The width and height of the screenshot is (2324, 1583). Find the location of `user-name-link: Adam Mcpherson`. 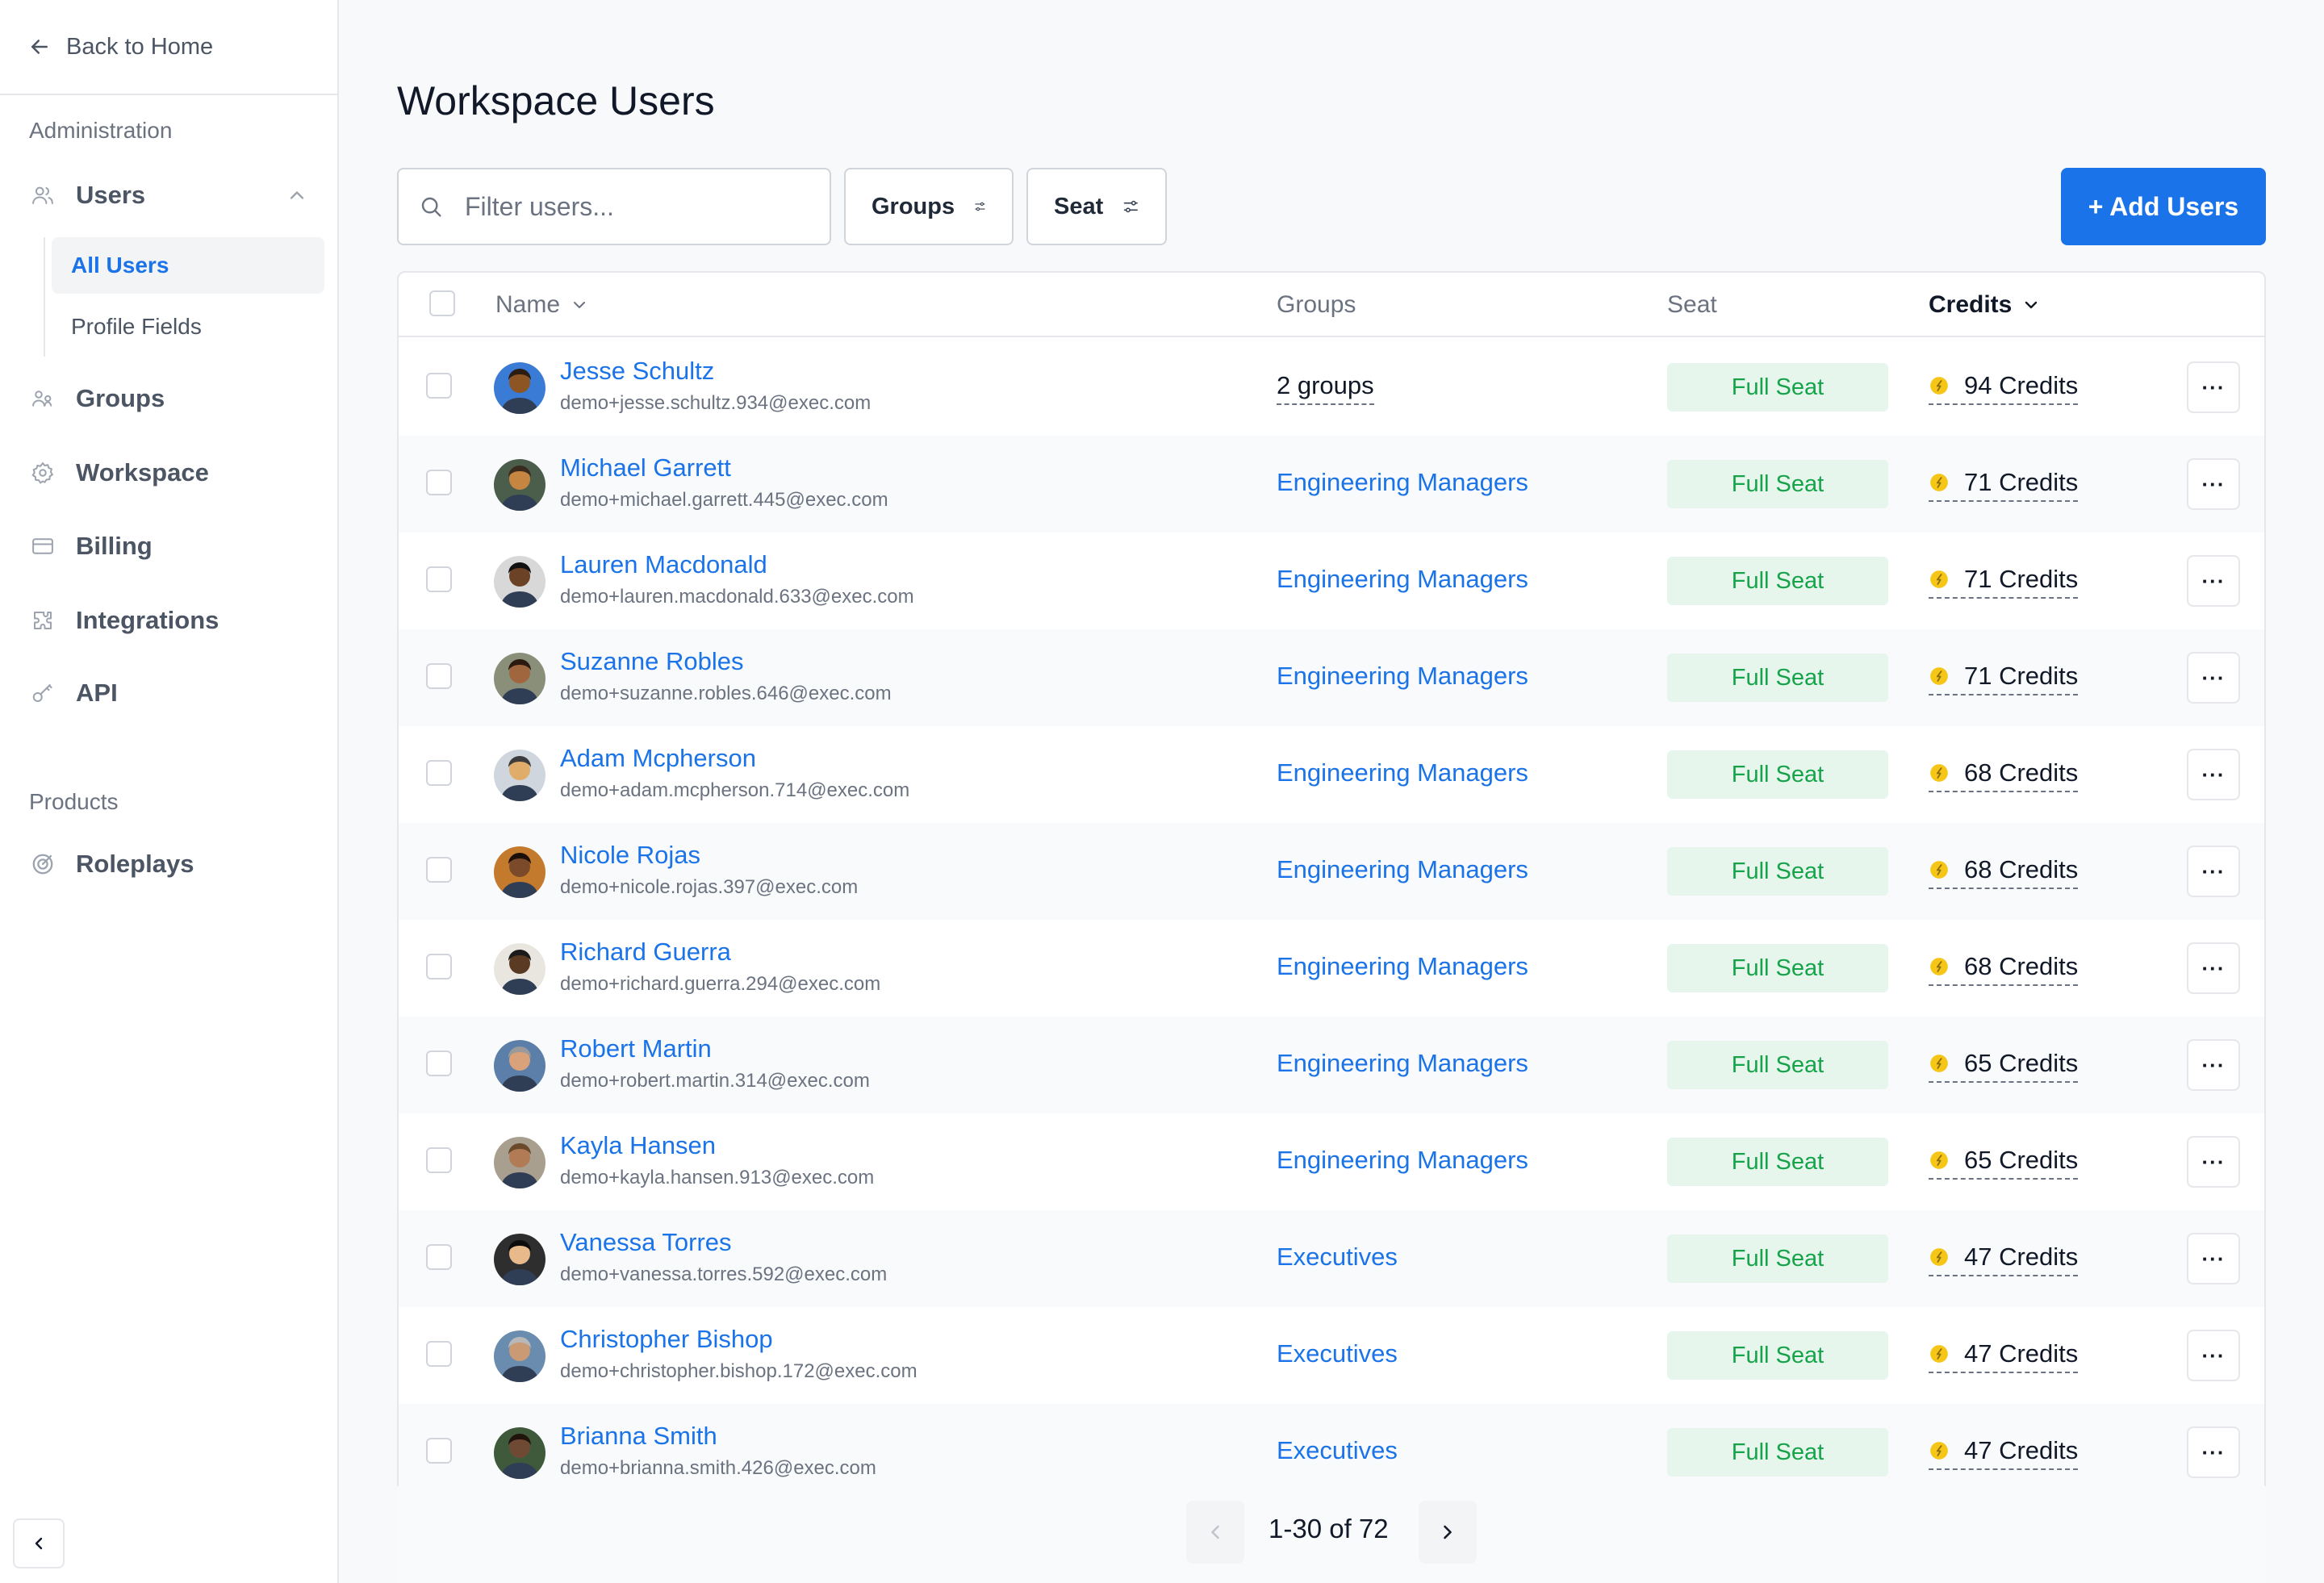

user-name-link: Adam Mcpherson is located at coordinates (658, 758).